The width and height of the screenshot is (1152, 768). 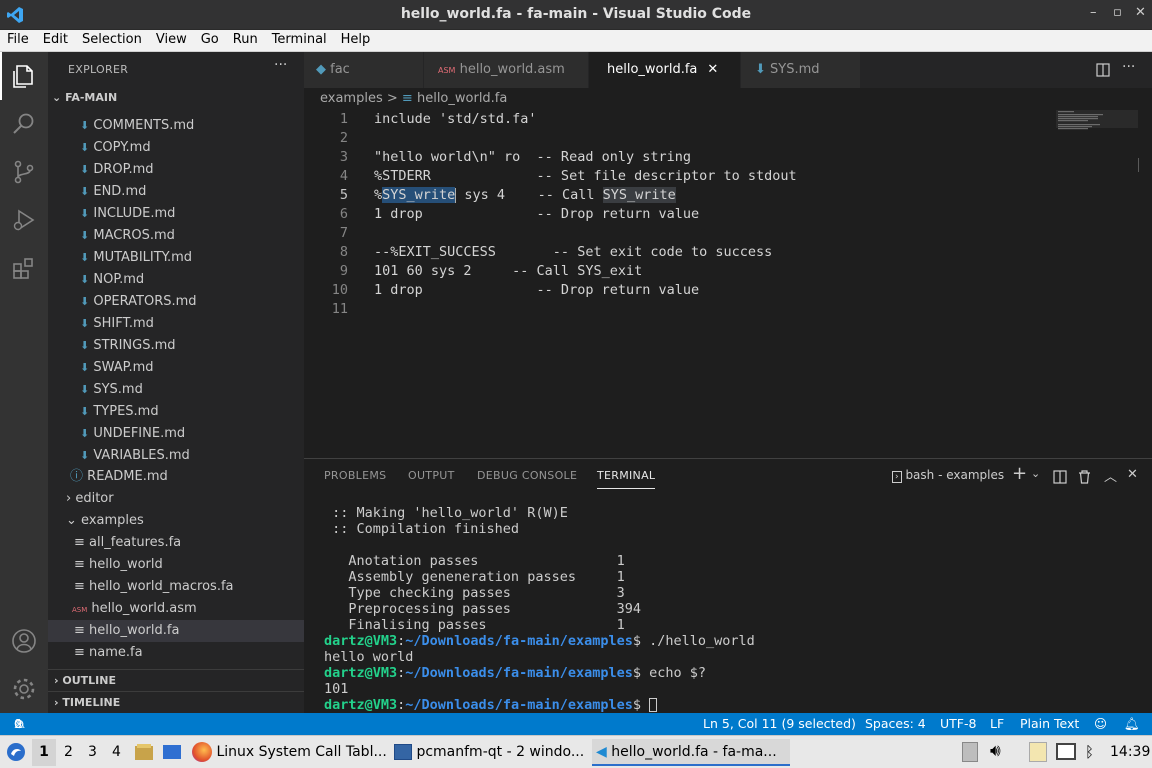 What do you see at coordinates (24, 124) in the screenshot?
I see `search-icon` at bounding box center [24, 124].